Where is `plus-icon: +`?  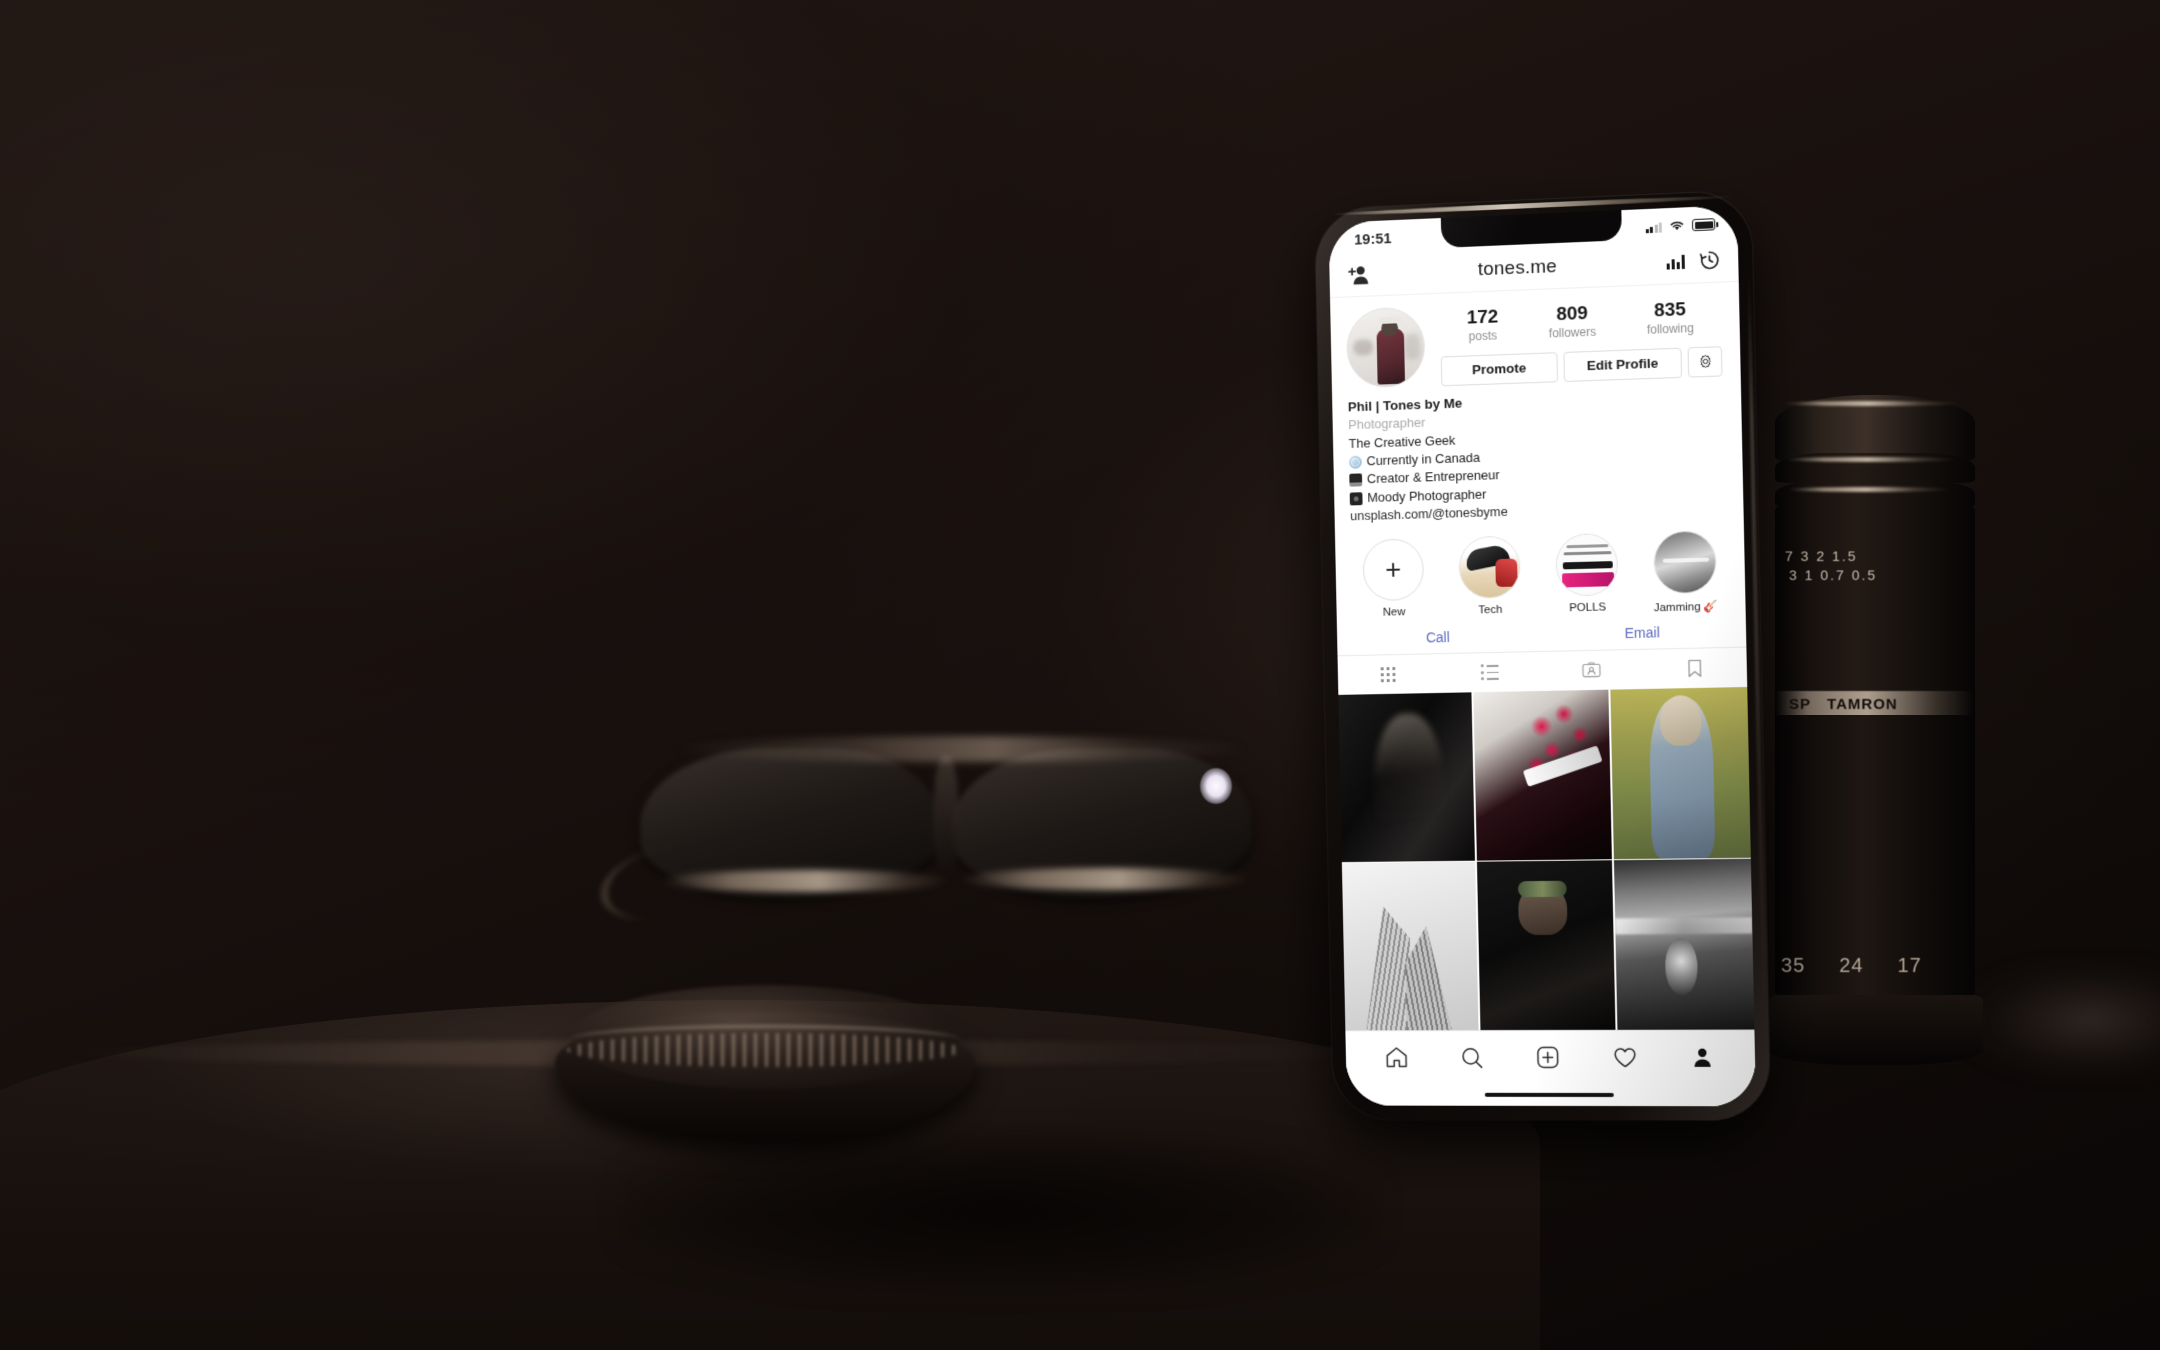 plus-icon: + is located at coordinates (1393, 569).